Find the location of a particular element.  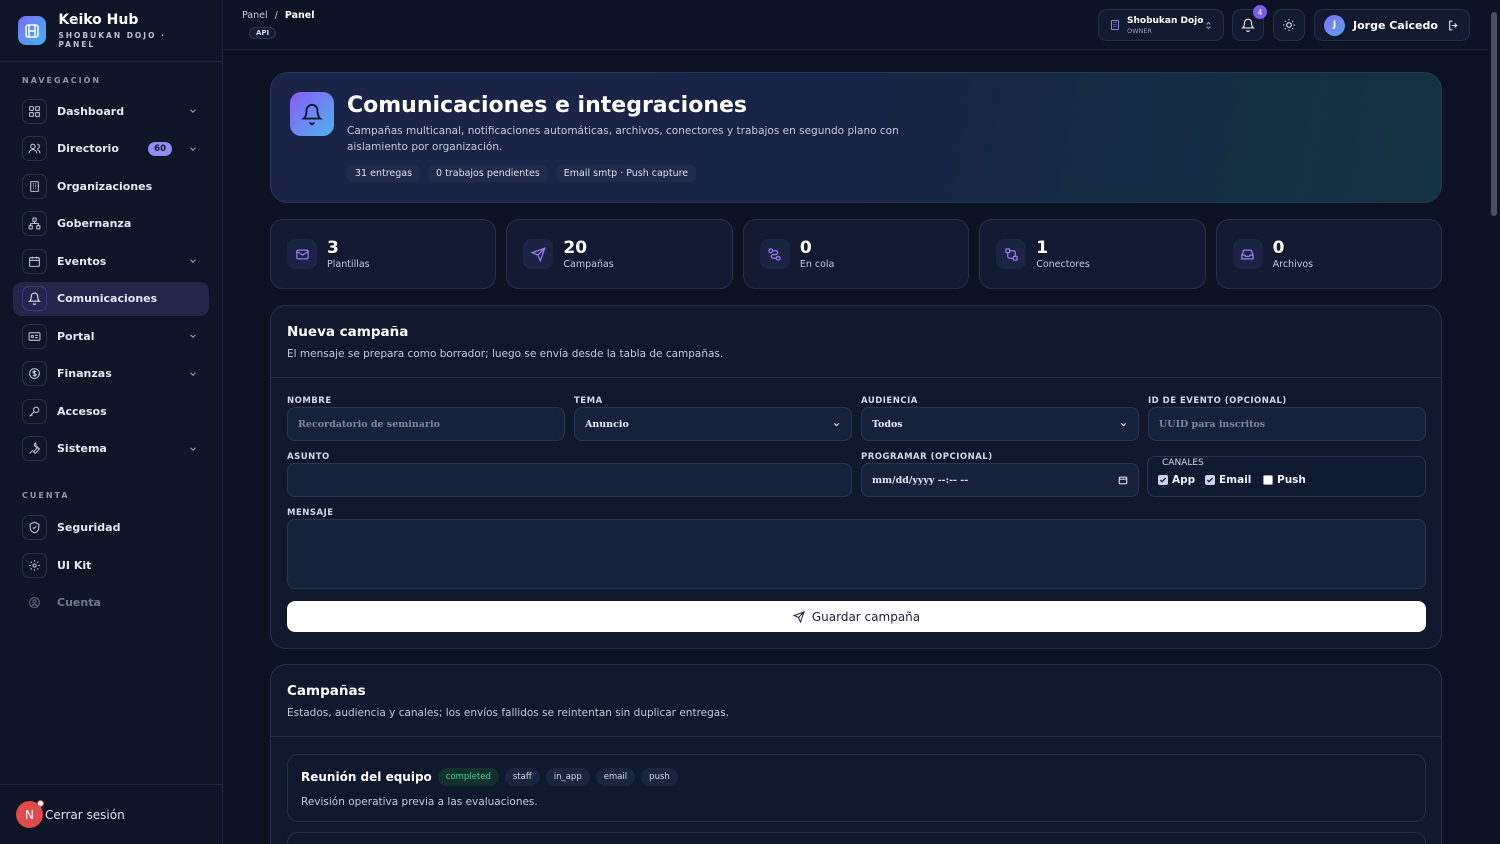

logout-button: N Cerrar sesión is located at coordinates (111, 814).